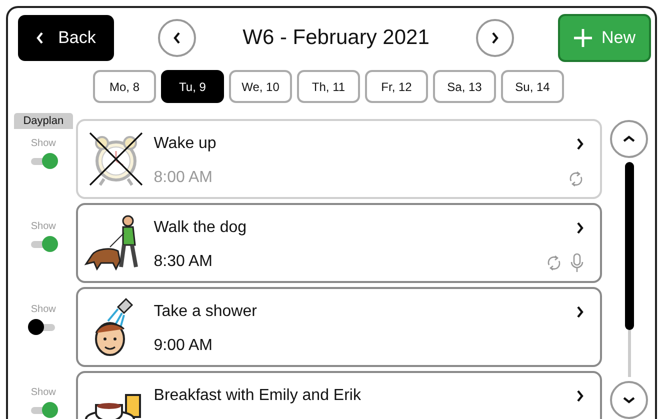 The width and height of the screenshot is (663, 419). What do you see at coordinates (583, 38) in the screenshot?
I see `plus-icon` at bounding box center [583, 38].